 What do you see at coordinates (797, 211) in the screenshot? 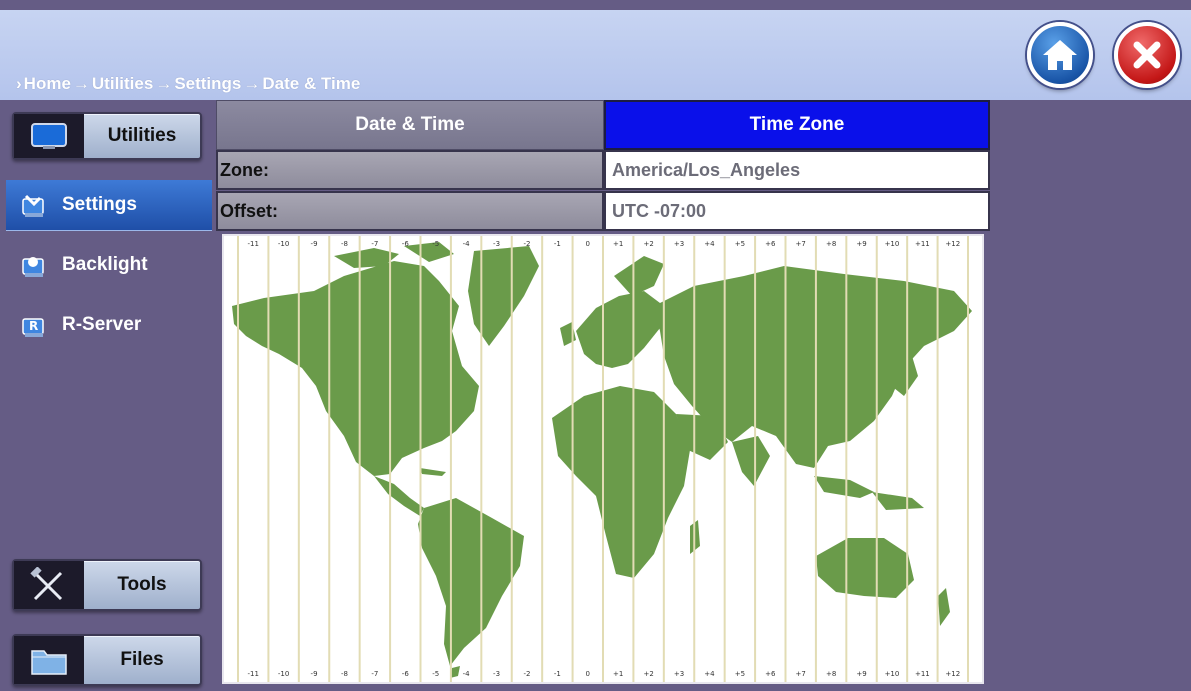
I see `offset-field: UTC -07:00` at bounding box center [797, 211].